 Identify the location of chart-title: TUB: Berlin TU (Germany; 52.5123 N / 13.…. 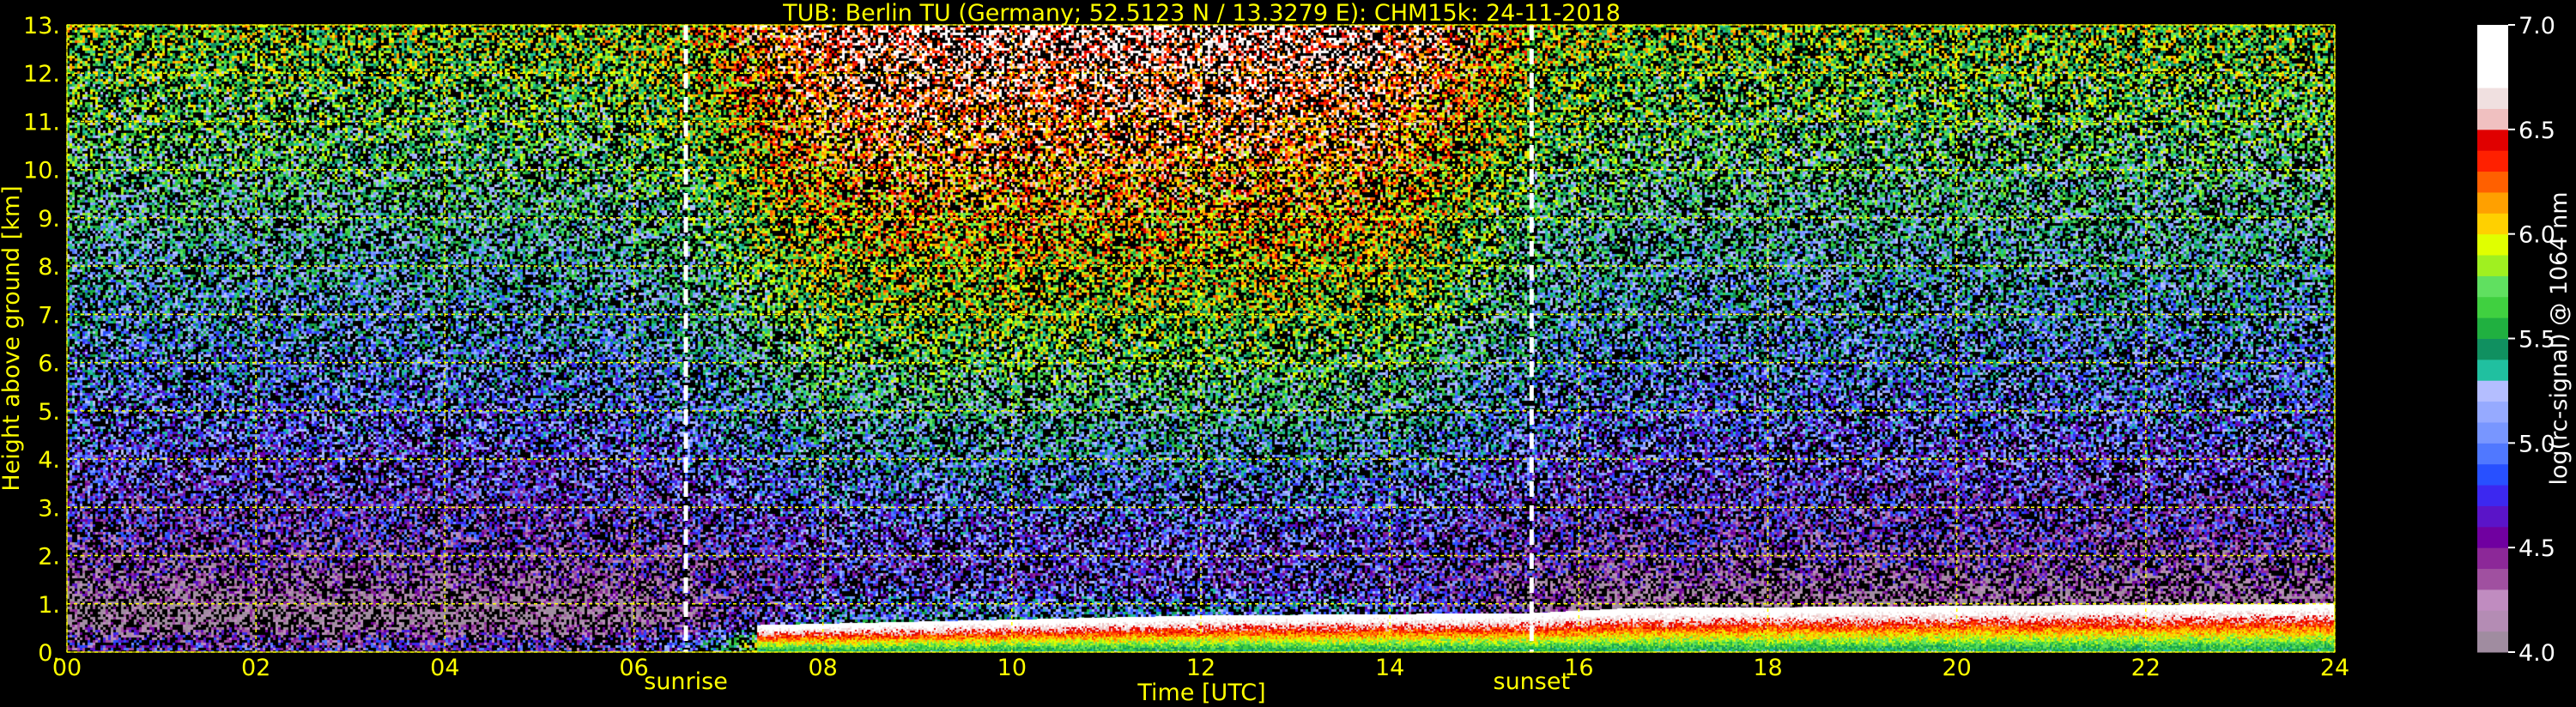
(1201, 14).